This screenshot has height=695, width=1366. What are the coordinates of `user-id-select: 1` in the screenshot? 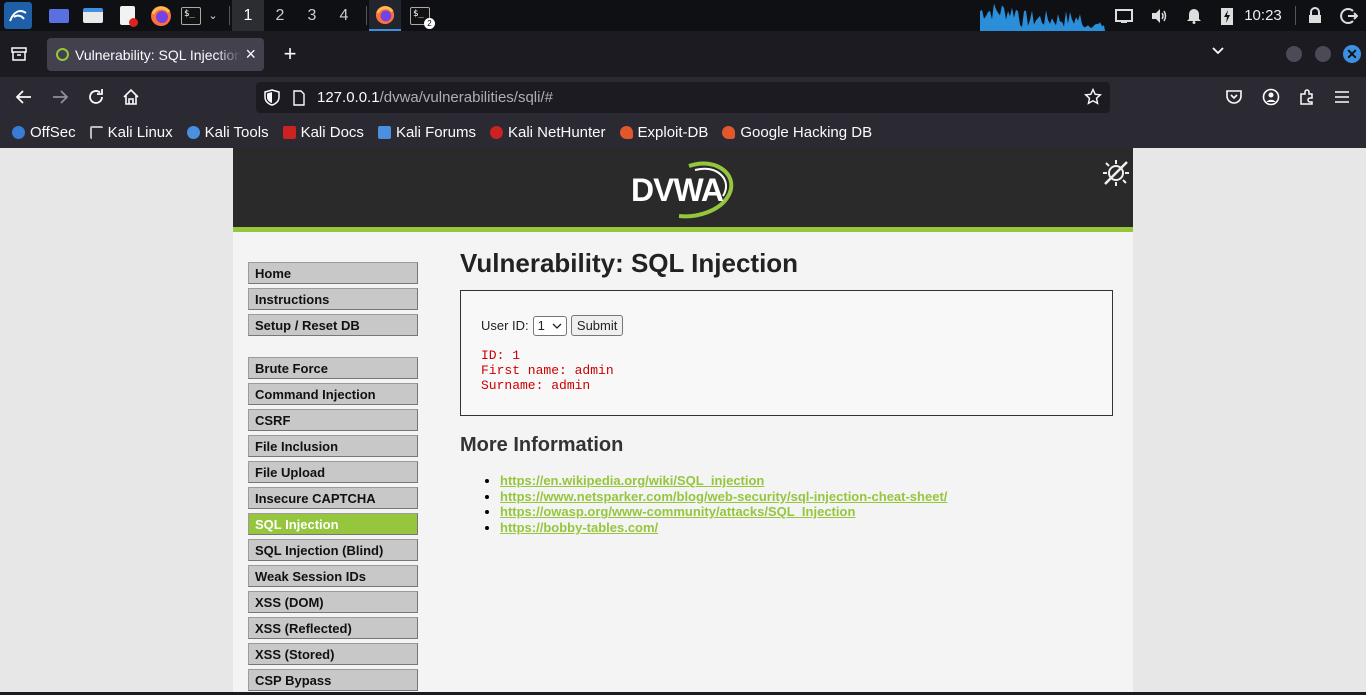 It's located at (549, 325).